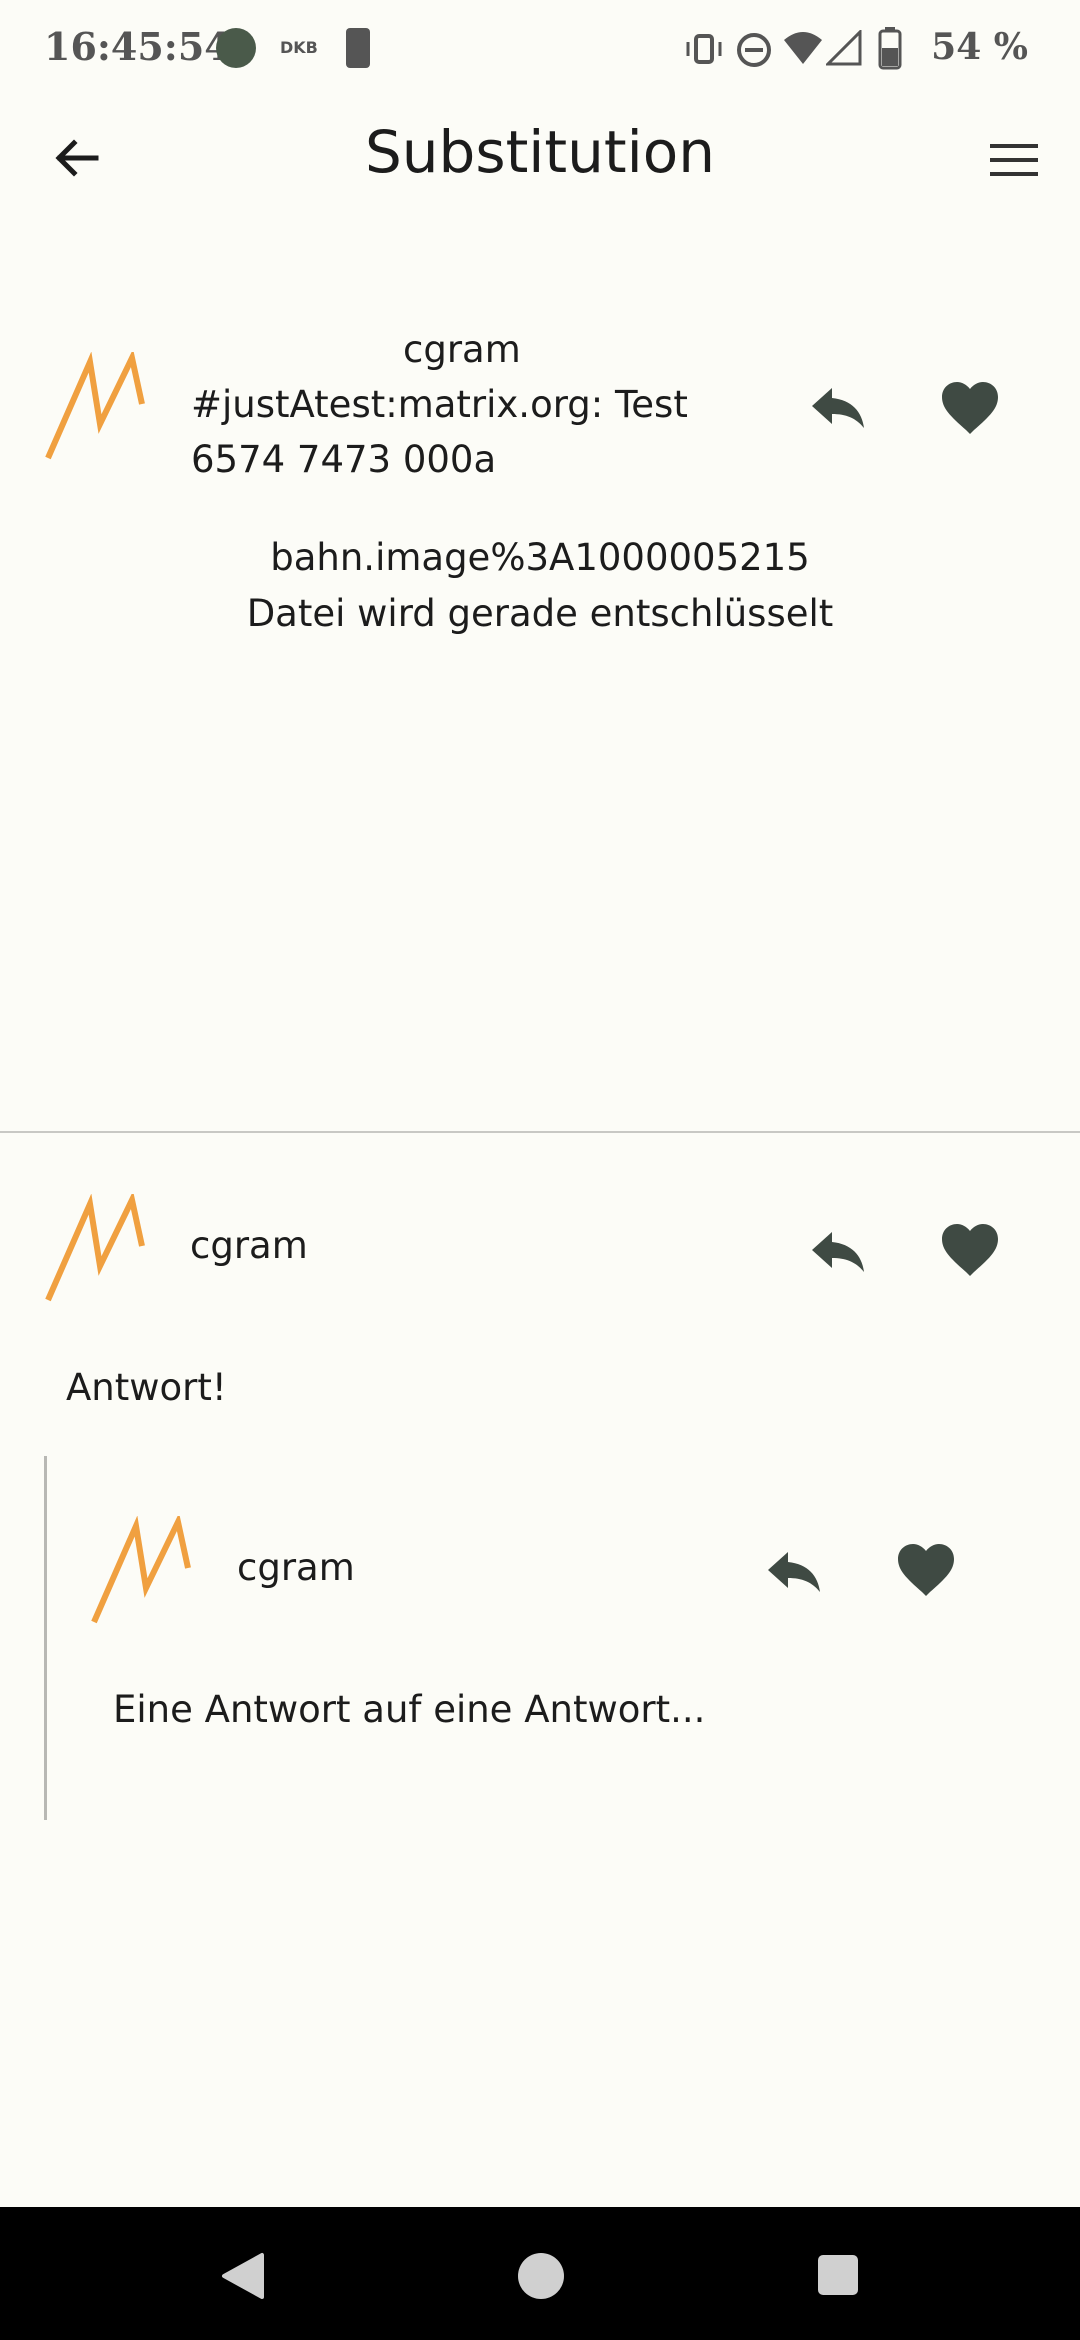  What do you see at coordinates (540, 50) in the screenshot?
I see `status-bar: 16:45:54 DKB 54 %` at bounding box center [540, 50].